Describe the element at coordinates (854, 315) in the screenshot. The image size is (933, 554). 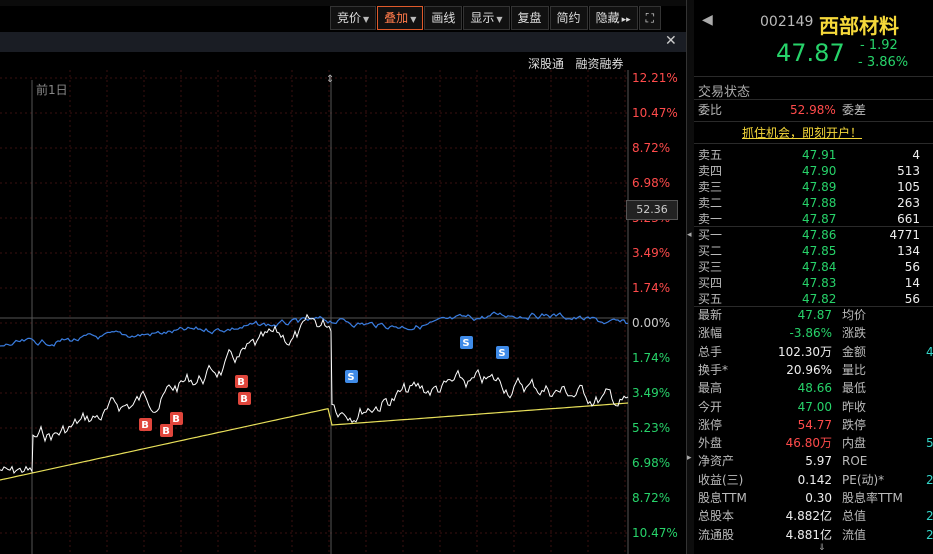
I see `stat-label-2: 均价` at that location.